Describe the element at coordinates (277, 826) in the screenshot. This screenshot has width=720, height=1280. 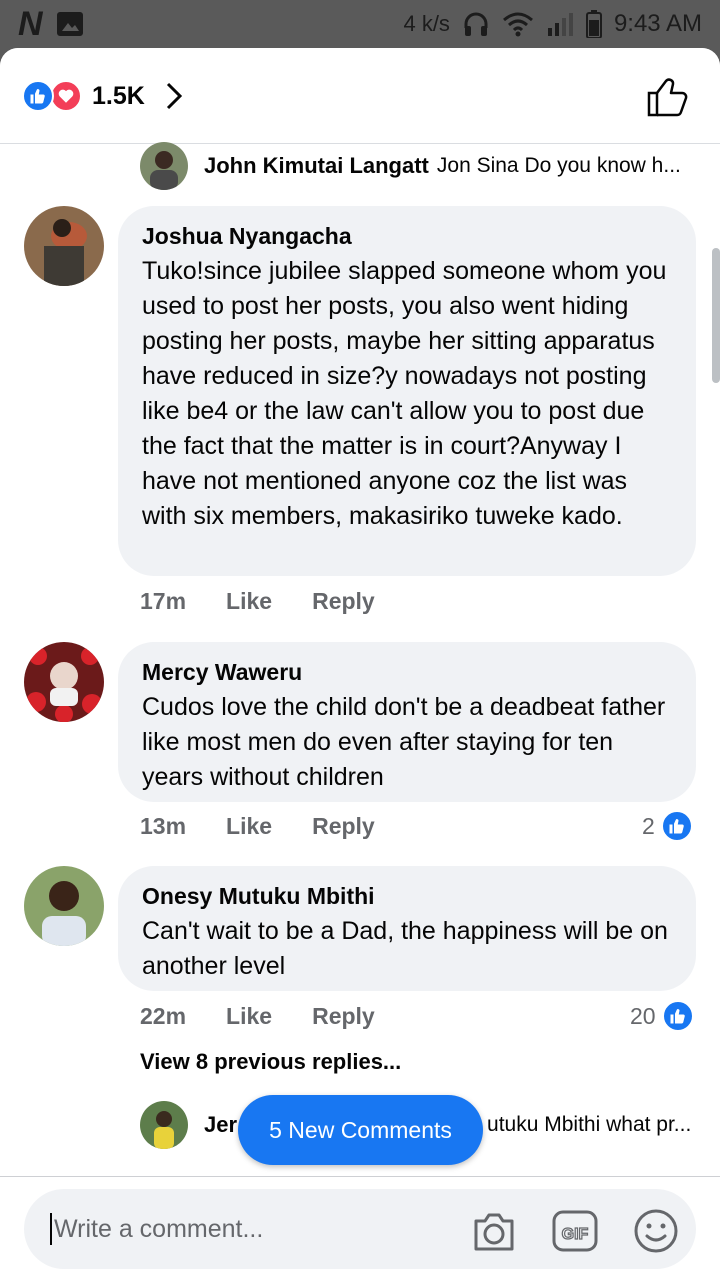
I see `comment-actions: 13m Like Reply` at that location.